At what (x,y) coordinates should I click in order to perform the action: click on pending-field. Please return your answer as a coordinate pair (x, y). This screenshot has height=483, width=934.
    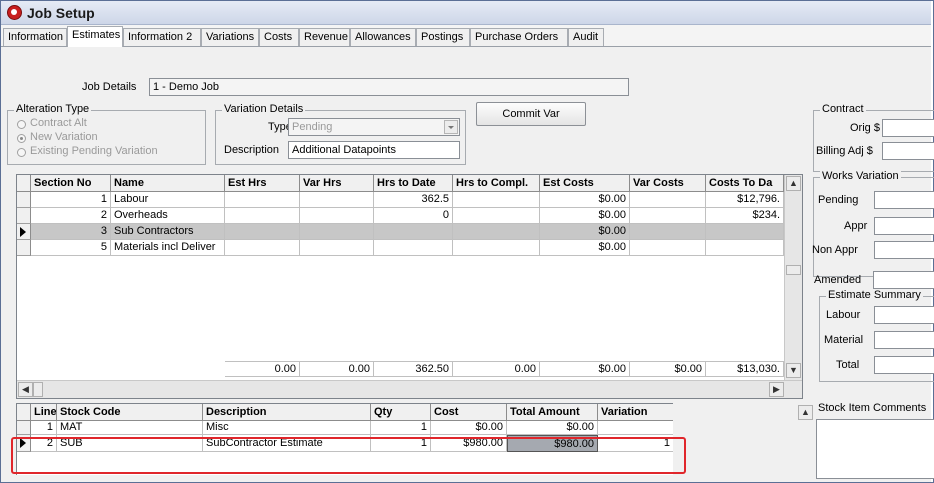
    Looking at the image, I should click on (904, 200).